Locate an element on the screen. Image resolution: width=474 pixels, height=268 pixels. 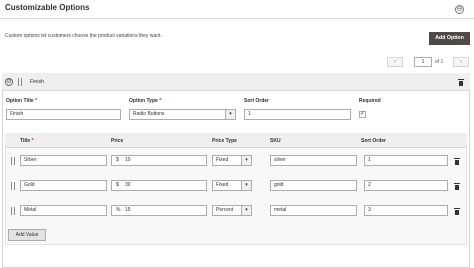
drag-handle-icon is located at coordinates (20, 82).